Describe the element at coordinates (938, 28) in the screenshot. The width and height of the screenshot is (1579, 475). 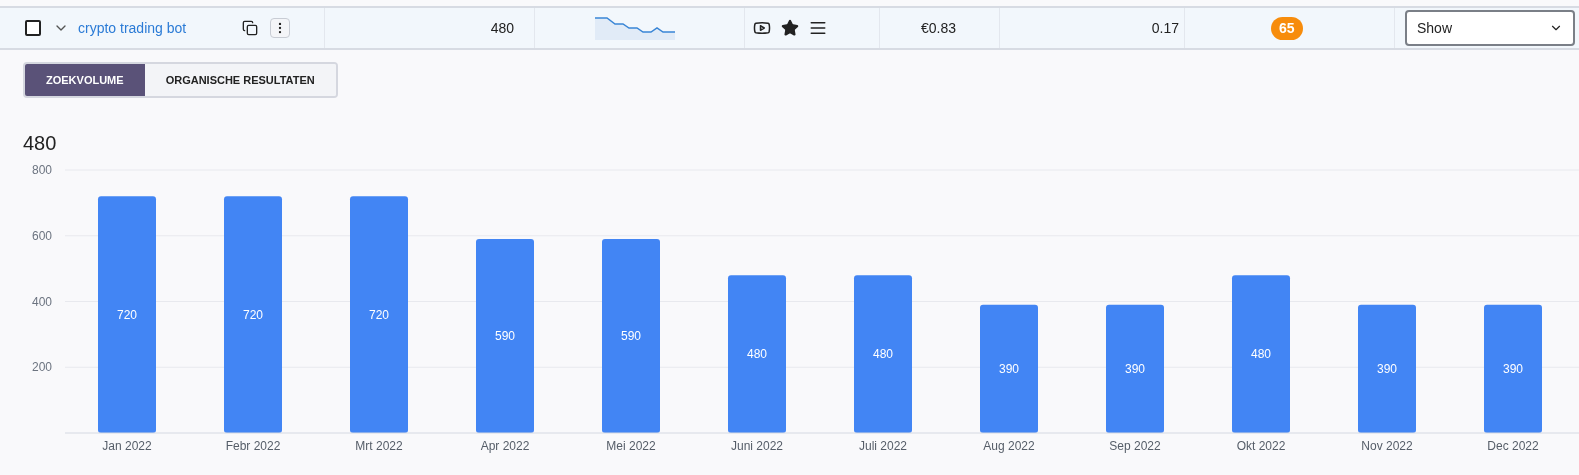
I see `cpc-value: €0.83` at that location.